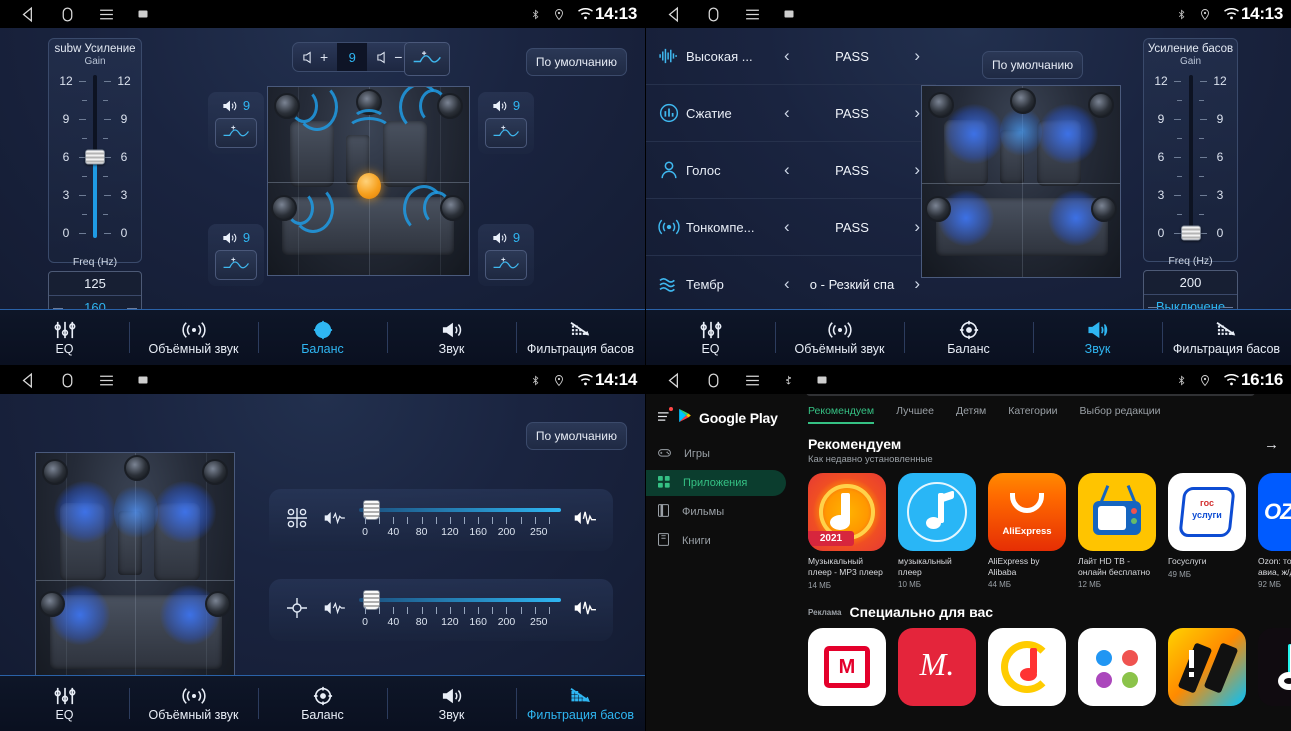  I want to click on play-brand-text: Google Play, so click(738, 418).